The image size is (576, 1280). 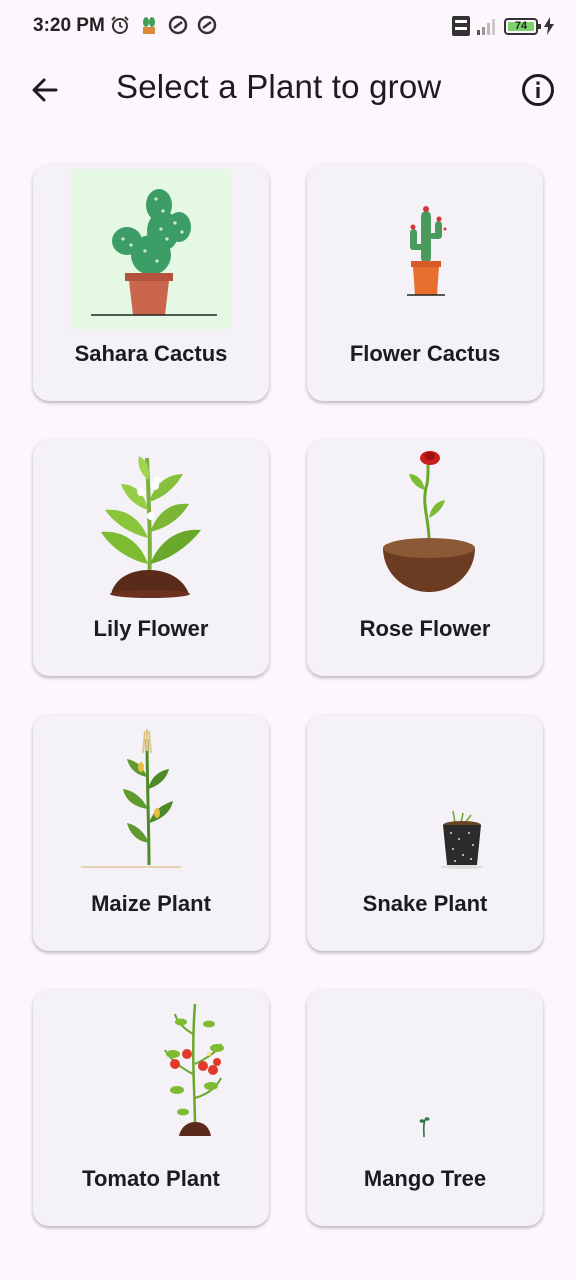 What do you see at coordinates (151, 628) in the screenshot?
I see `plant-card-label: Lily Flower` at bounding box center [151, 628].